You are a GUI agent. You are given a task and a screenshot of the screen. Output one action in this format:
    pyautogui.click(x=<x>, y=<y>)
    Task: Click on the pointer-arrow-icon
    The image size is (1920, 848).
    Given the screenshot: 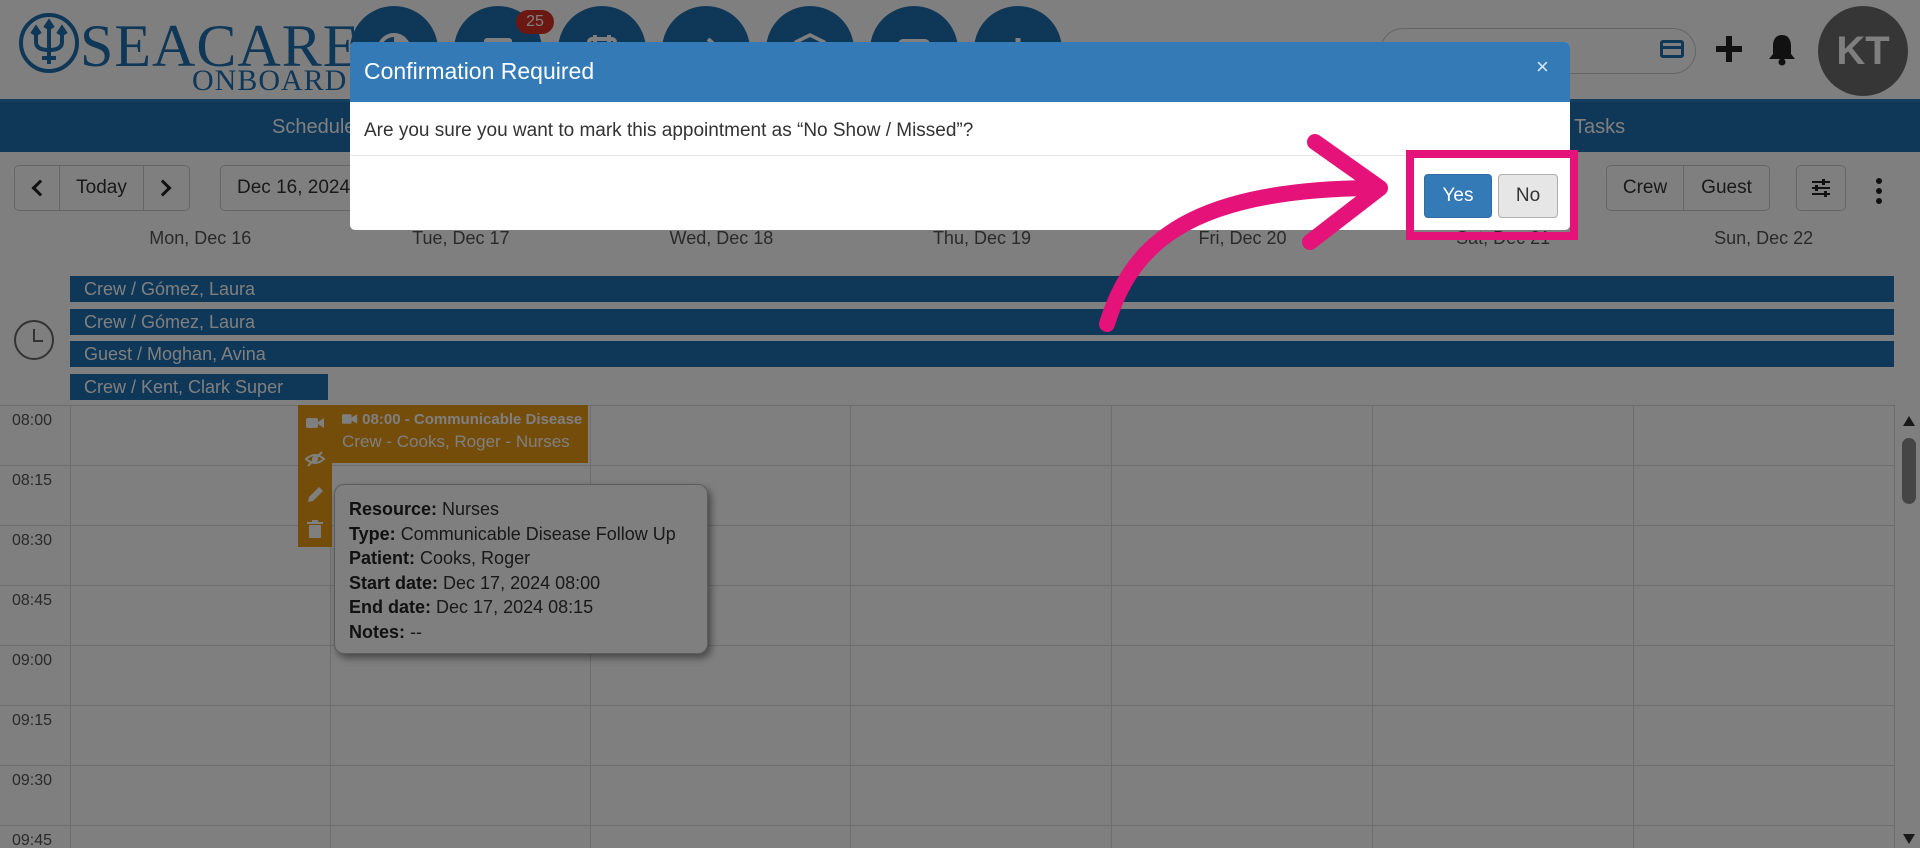 What is the action you would take?
    pyautogui.click(x=1243, y=233)
    